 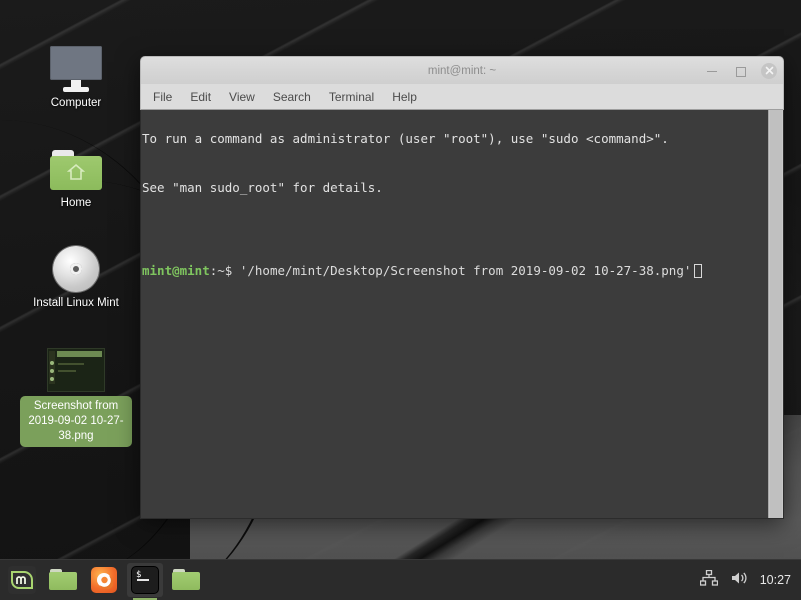 I want to click on mint-logo-icon, so click(x=22, y=580).